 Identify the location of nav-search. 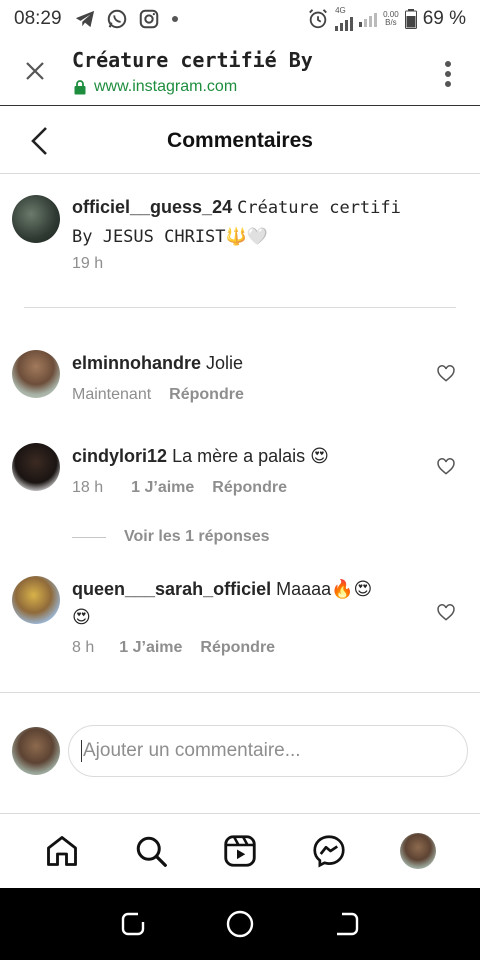
(151, 851).